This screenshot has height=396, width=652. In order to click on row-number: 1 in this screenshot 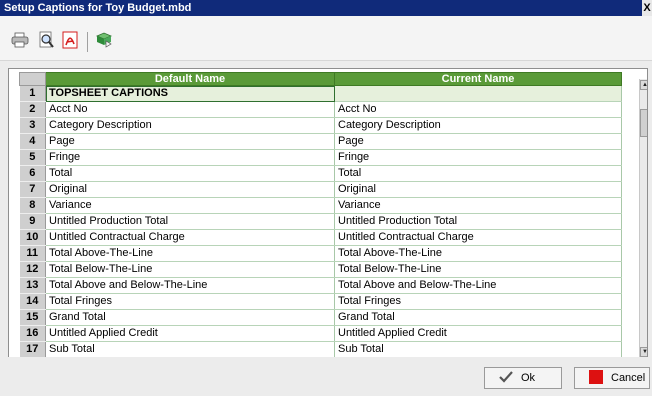, I will do `click(32, 93)`.